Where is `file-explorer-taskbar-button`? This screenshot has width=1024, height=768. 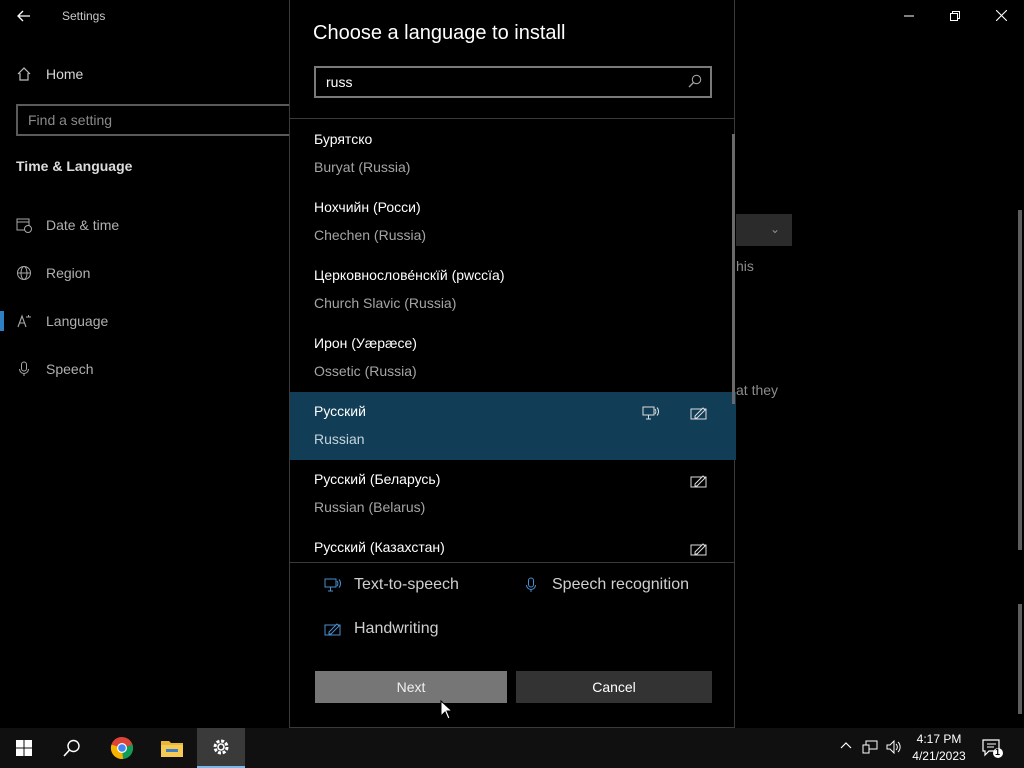 file-explorer-taskbar-button is located at coordinates (172, 748).